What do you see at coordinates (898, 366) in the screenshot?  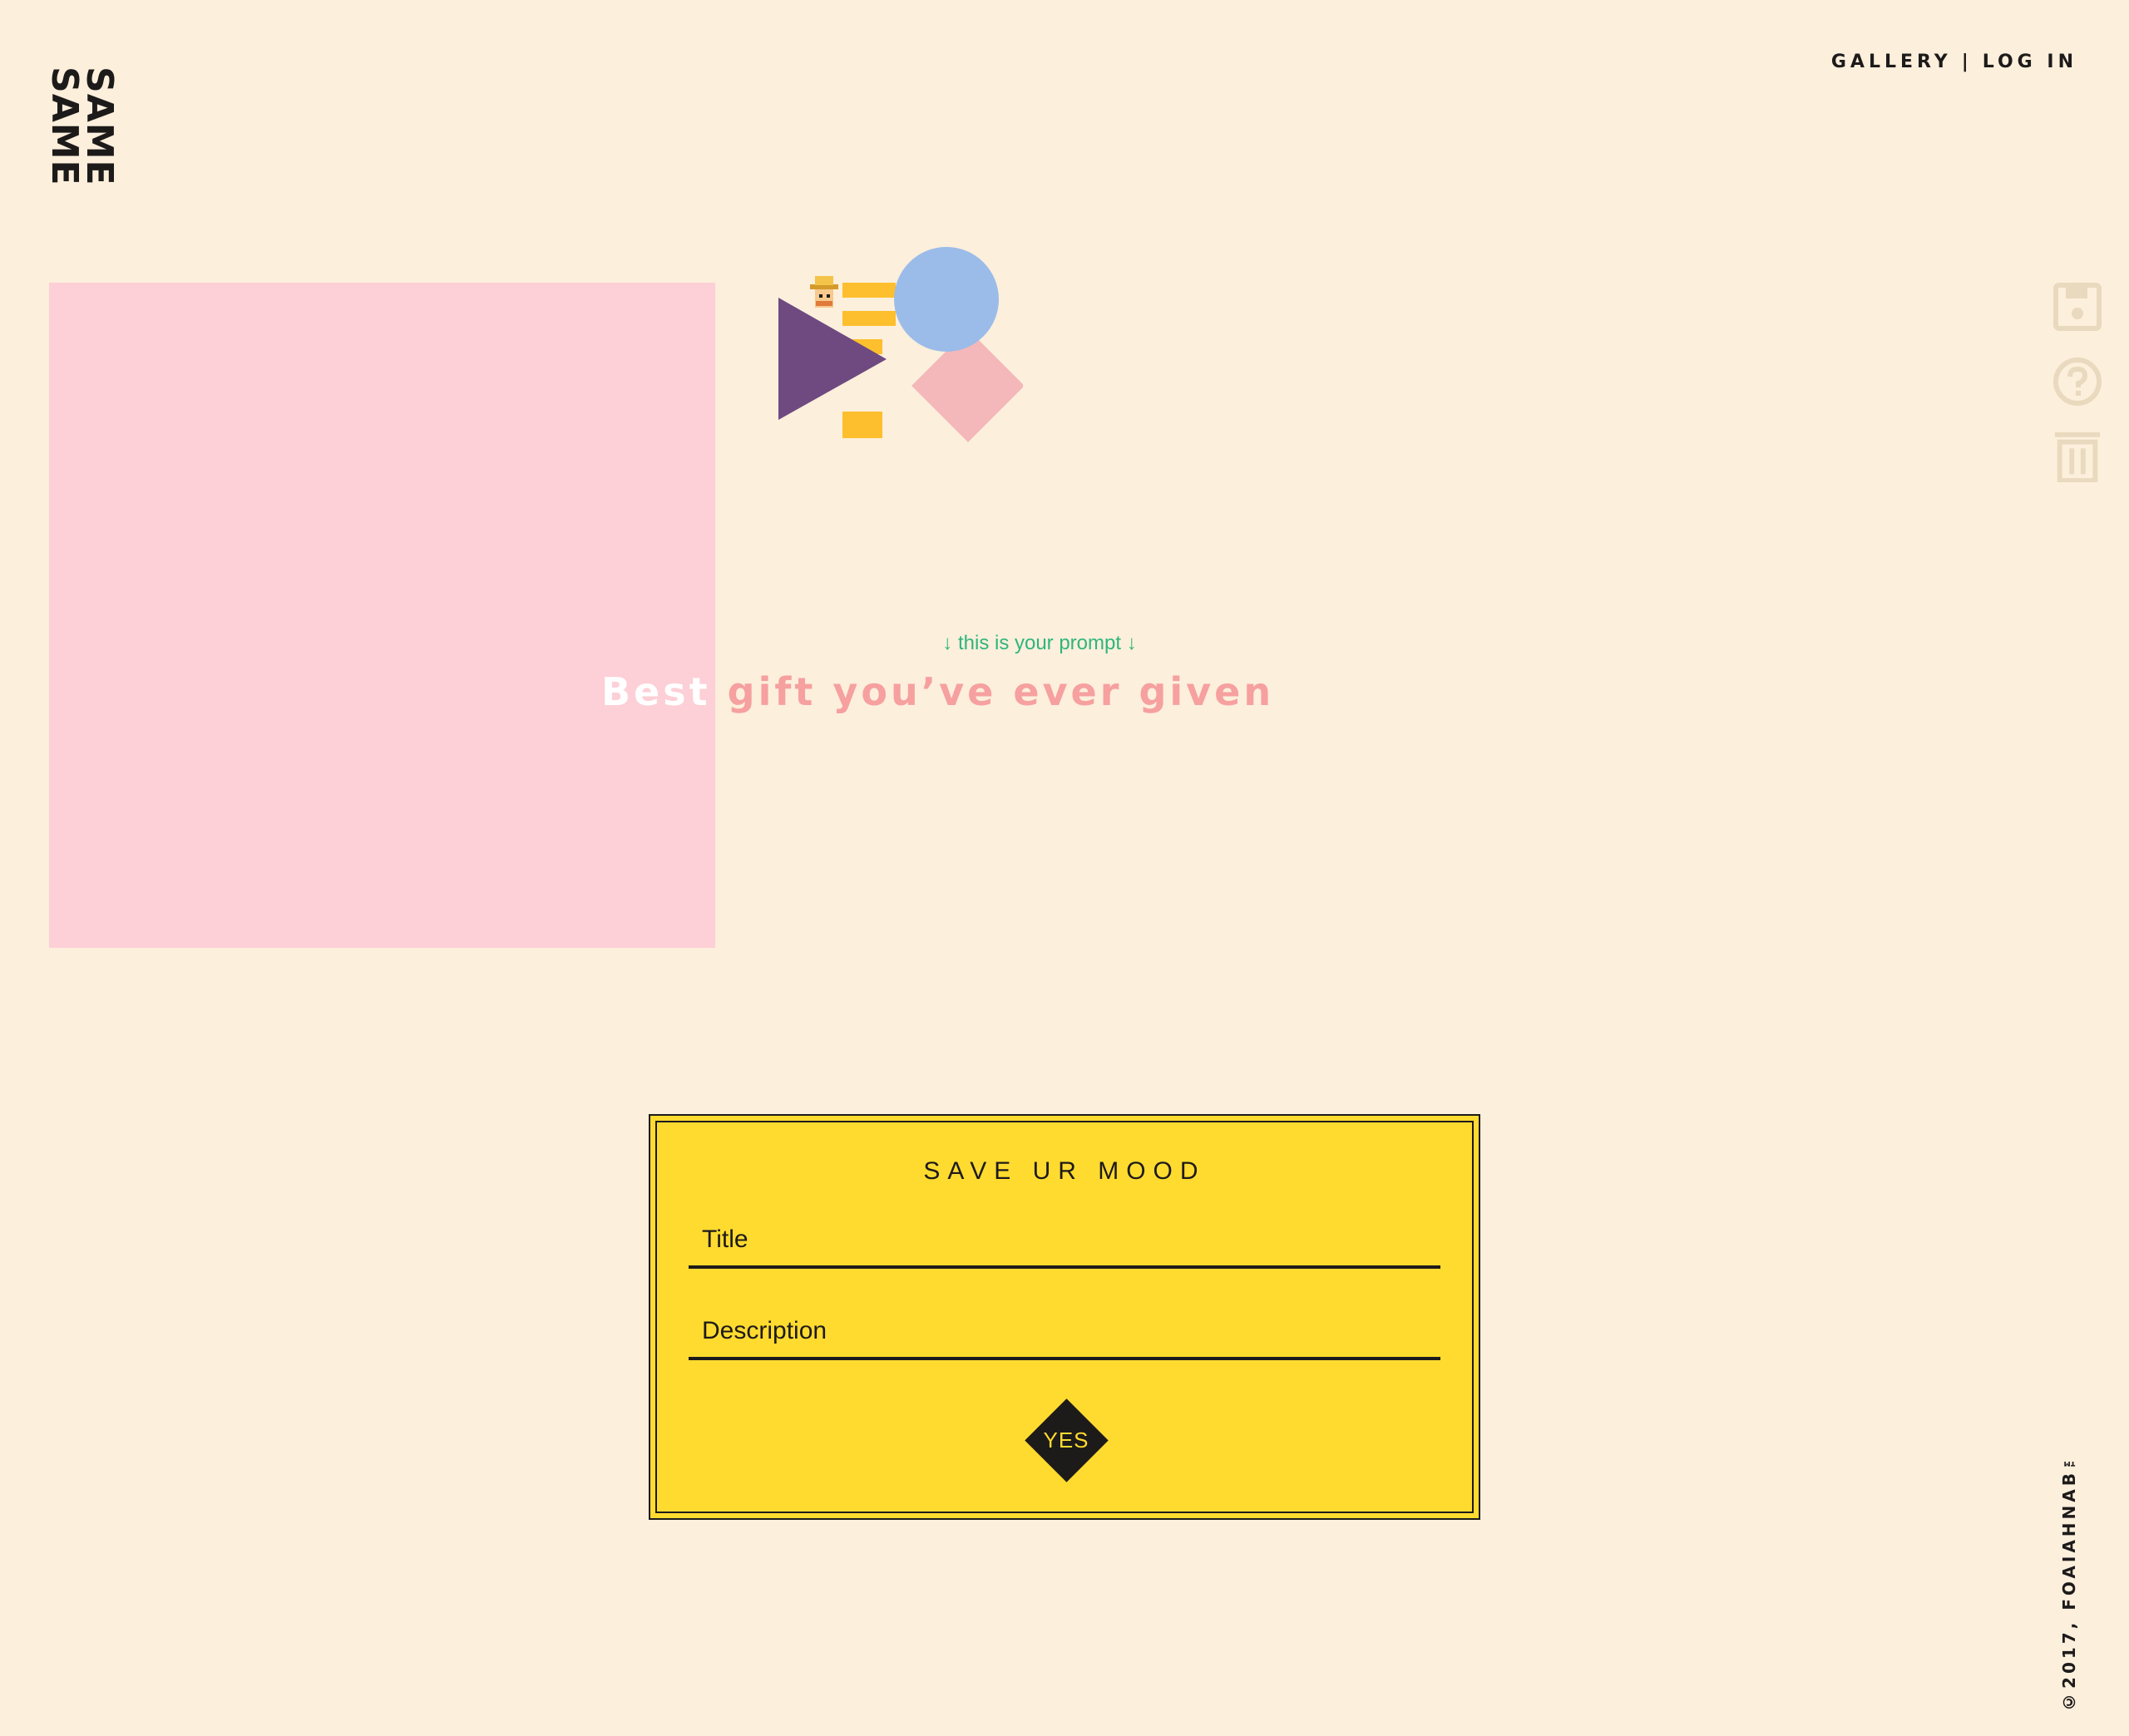 I see `shape-stack` at bounding box center [898, 366].